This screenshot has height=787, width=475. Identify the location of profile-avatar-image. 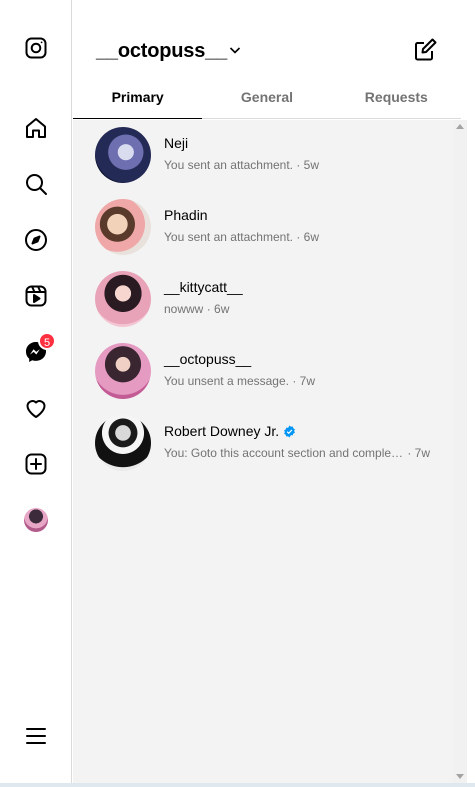
(36, 520).